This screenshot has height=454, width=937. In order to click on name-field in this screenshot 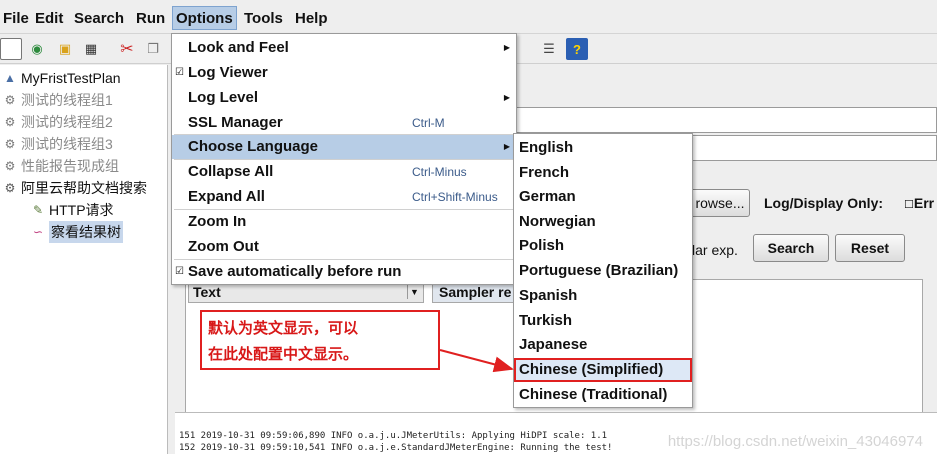, I will do `click(726, 120)`.